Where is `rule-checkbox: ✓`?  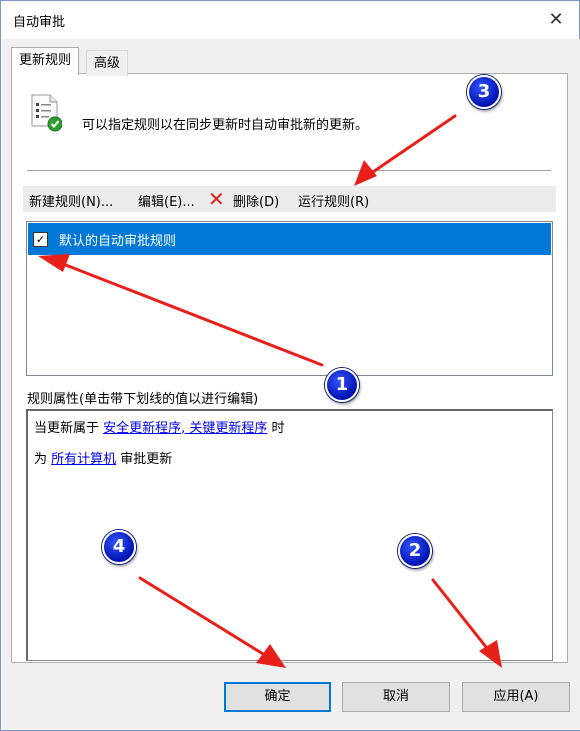 rule-checkbox: ✓ is located at coordinates (40, 239).